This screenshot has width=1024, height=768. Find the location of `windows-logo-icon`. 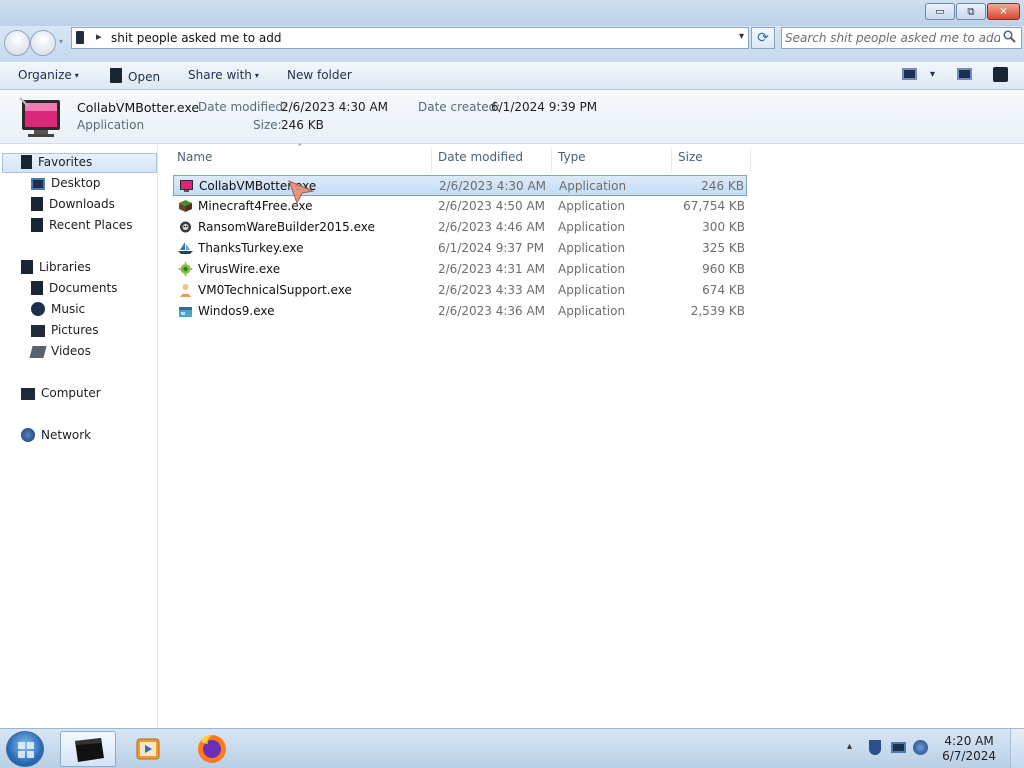

windows-logo-icon is located at coordinates (26, 750).